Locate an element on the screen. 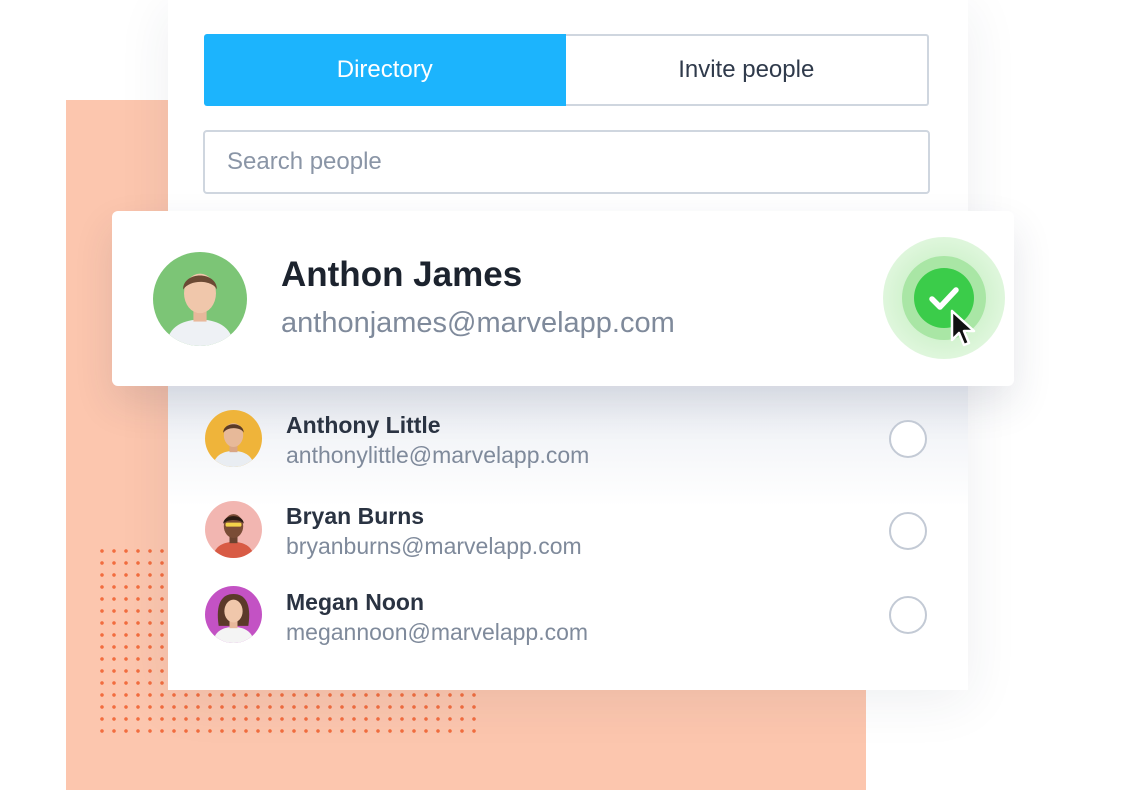  person-name: Anthon James is located at coordinates (402, 274).